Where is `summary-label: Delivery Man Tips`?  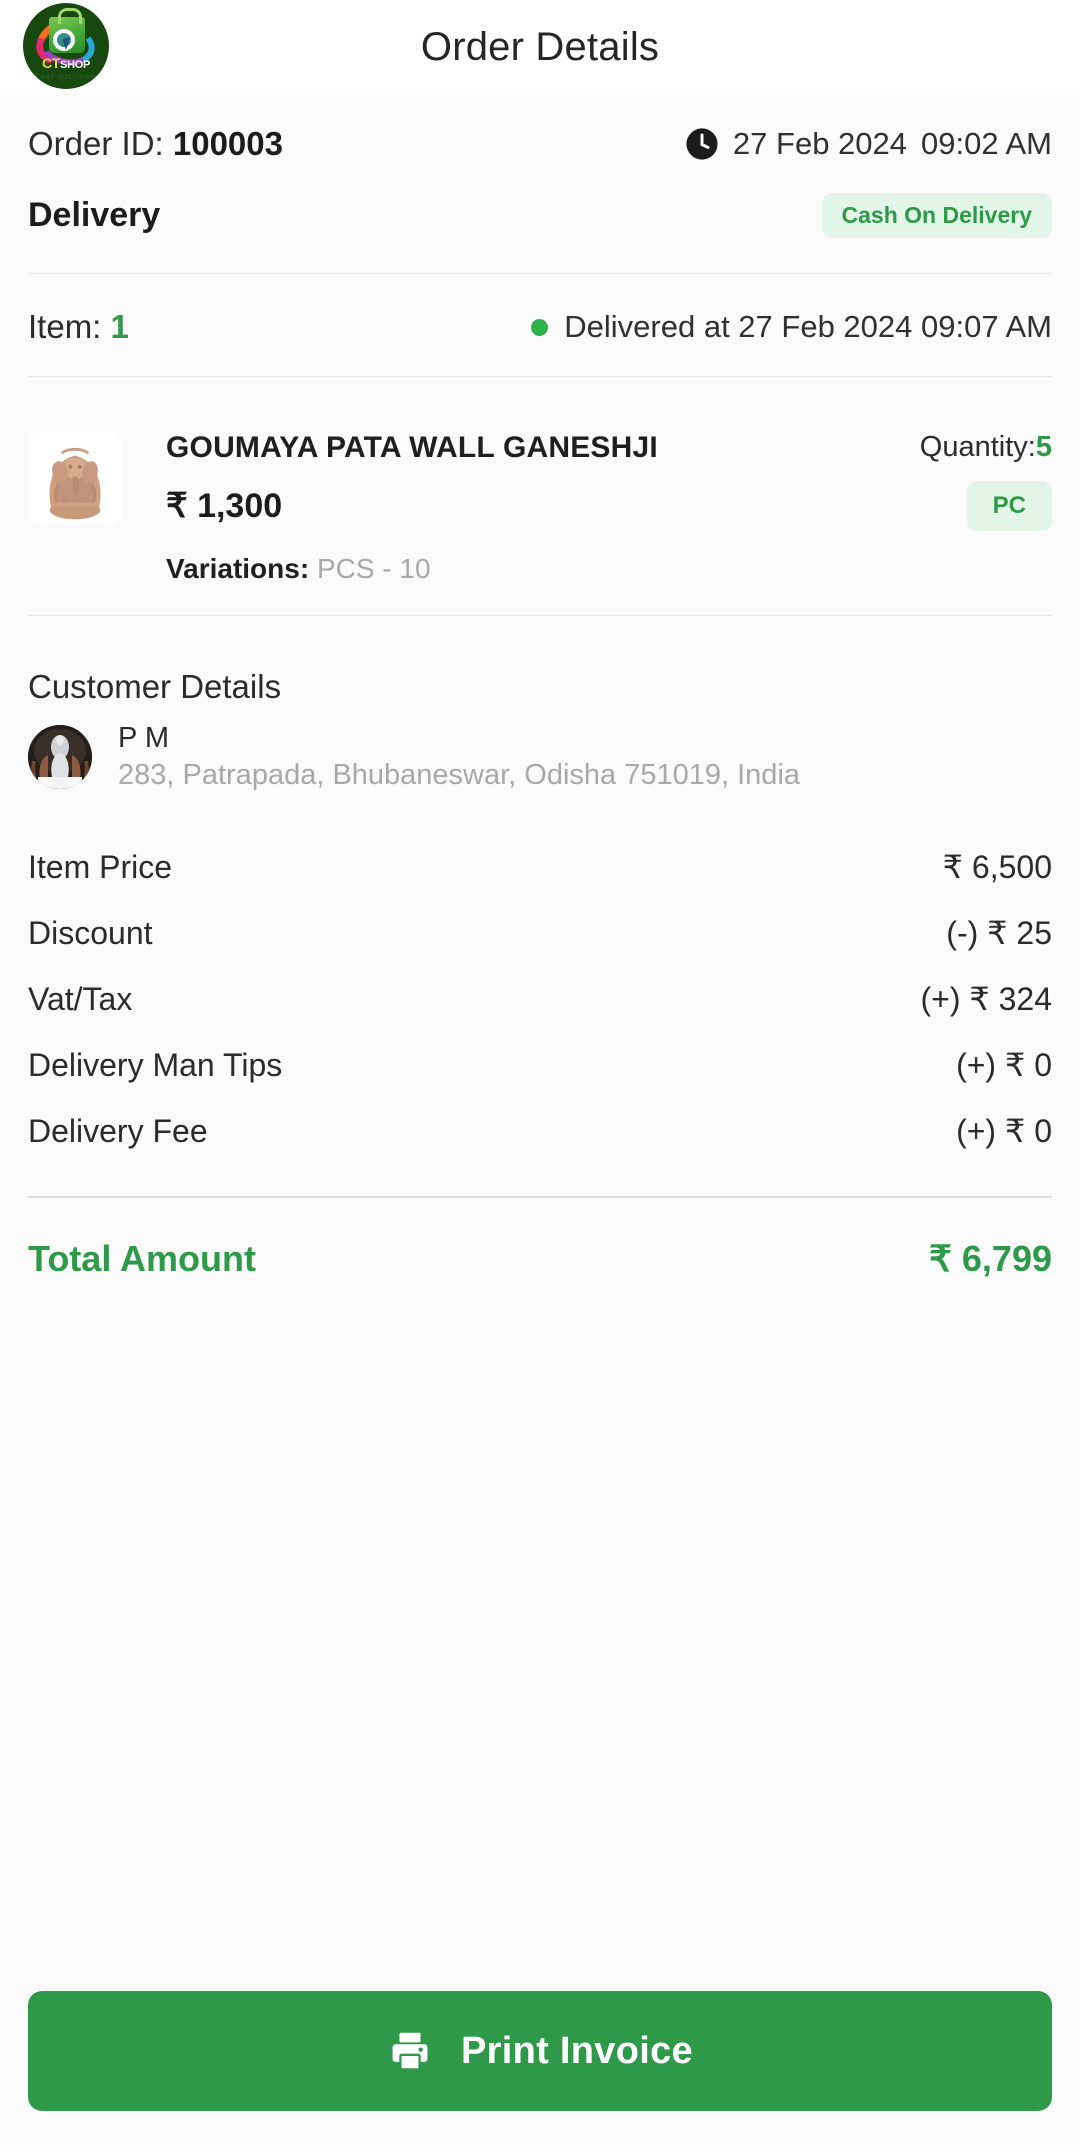 summary-label: Delivery Man Tips is located at coordinates (155, 1065).